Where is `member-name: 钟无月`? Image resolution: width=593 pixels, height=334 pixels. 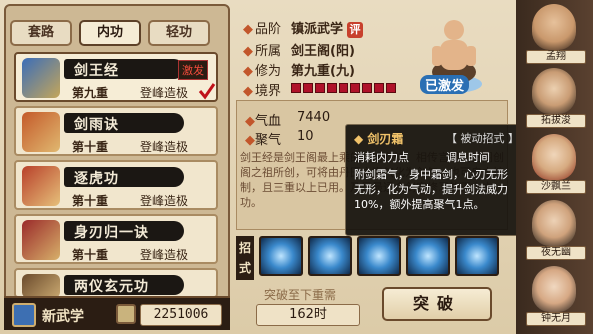
member-name: 钟无月 is located at coordinates (556, 319).